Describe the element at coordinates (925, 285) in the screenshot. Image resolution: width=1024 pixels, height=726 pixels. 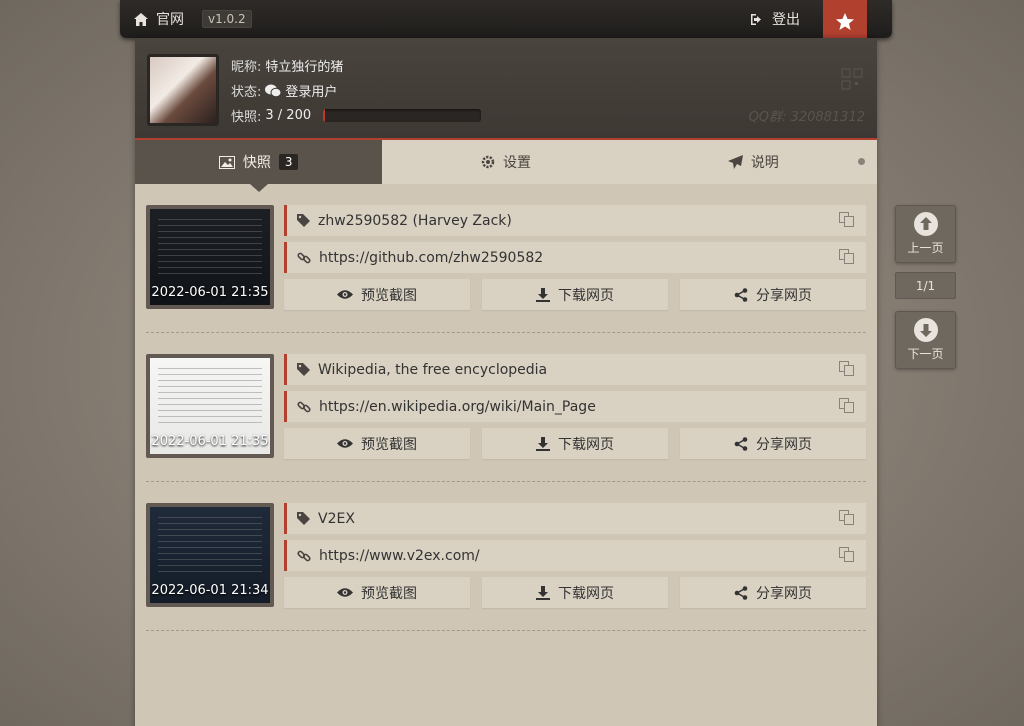
I see `page-indicator: 1/1` at that location.